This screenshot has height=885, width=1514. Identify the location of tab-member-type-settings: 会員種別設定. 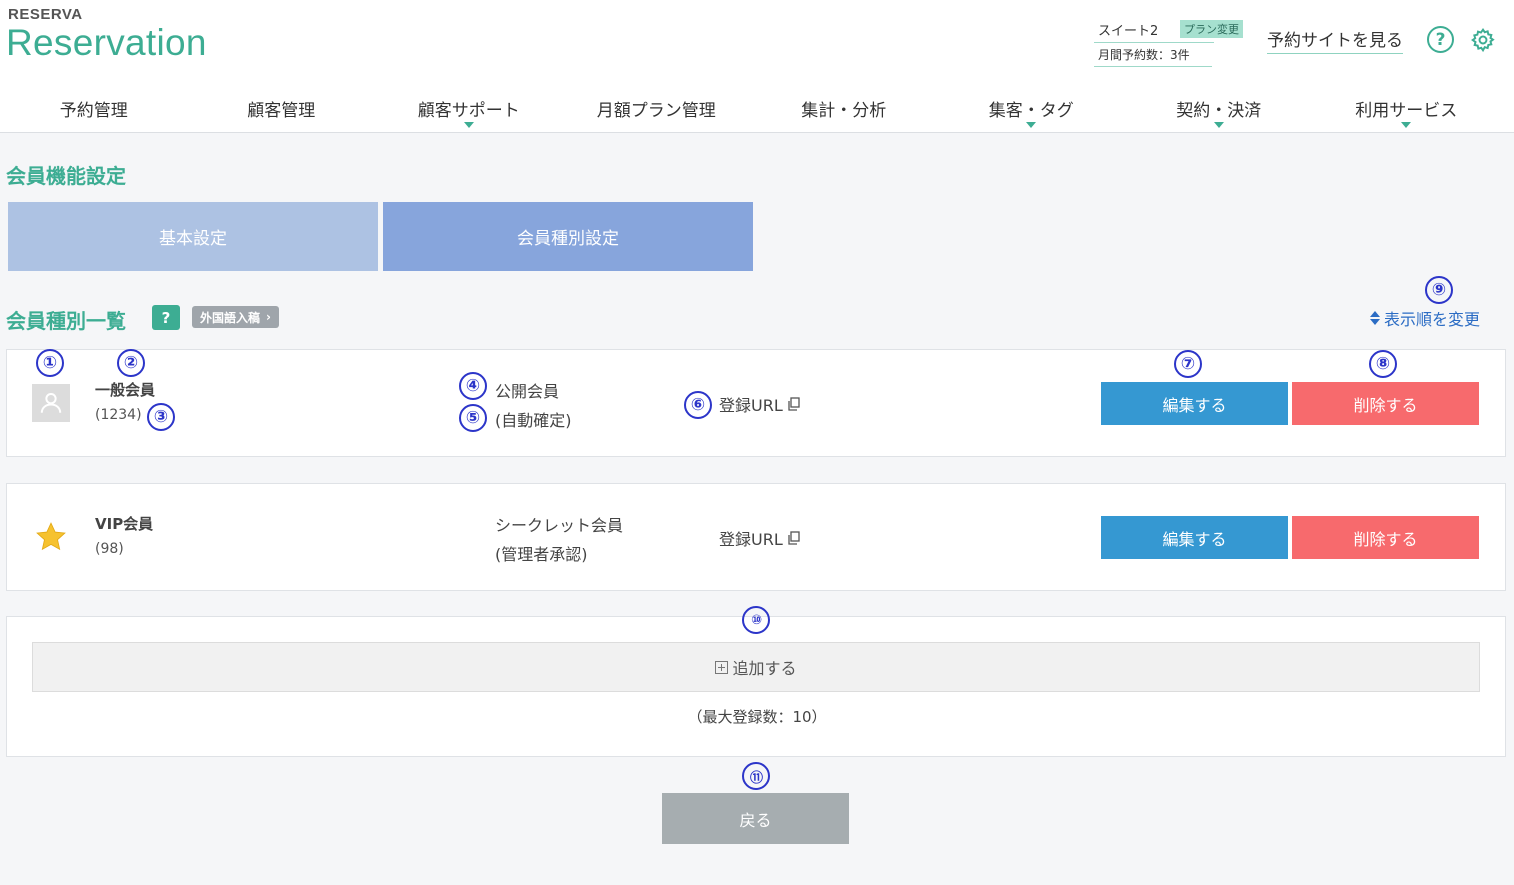
(568, 236).